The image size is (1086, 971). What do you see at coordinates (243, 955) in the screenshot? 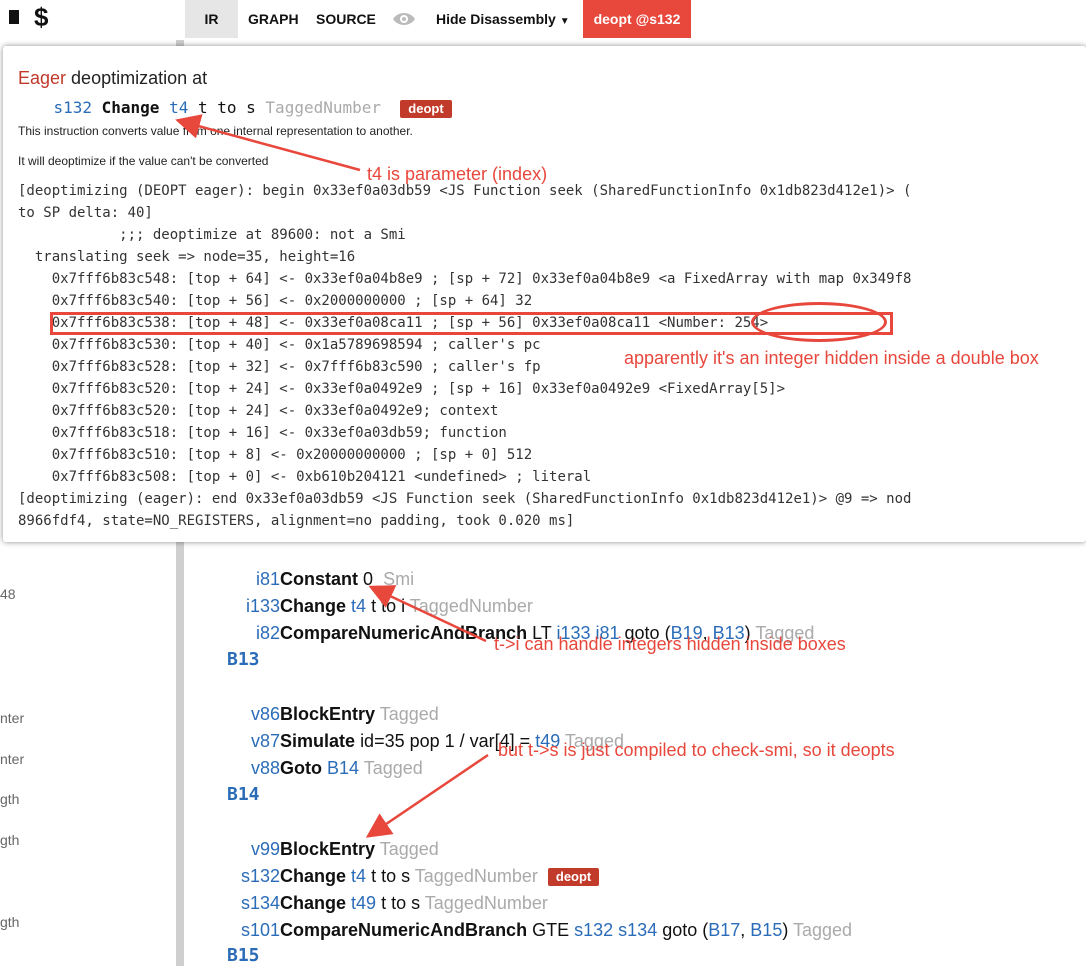
I see `block-label: B15` at bounding box center [243, 955].